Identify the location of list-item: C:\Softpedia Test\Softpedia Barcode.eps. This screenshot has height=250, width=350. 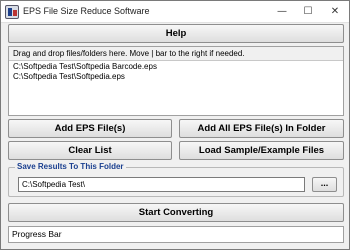
(176, 67).